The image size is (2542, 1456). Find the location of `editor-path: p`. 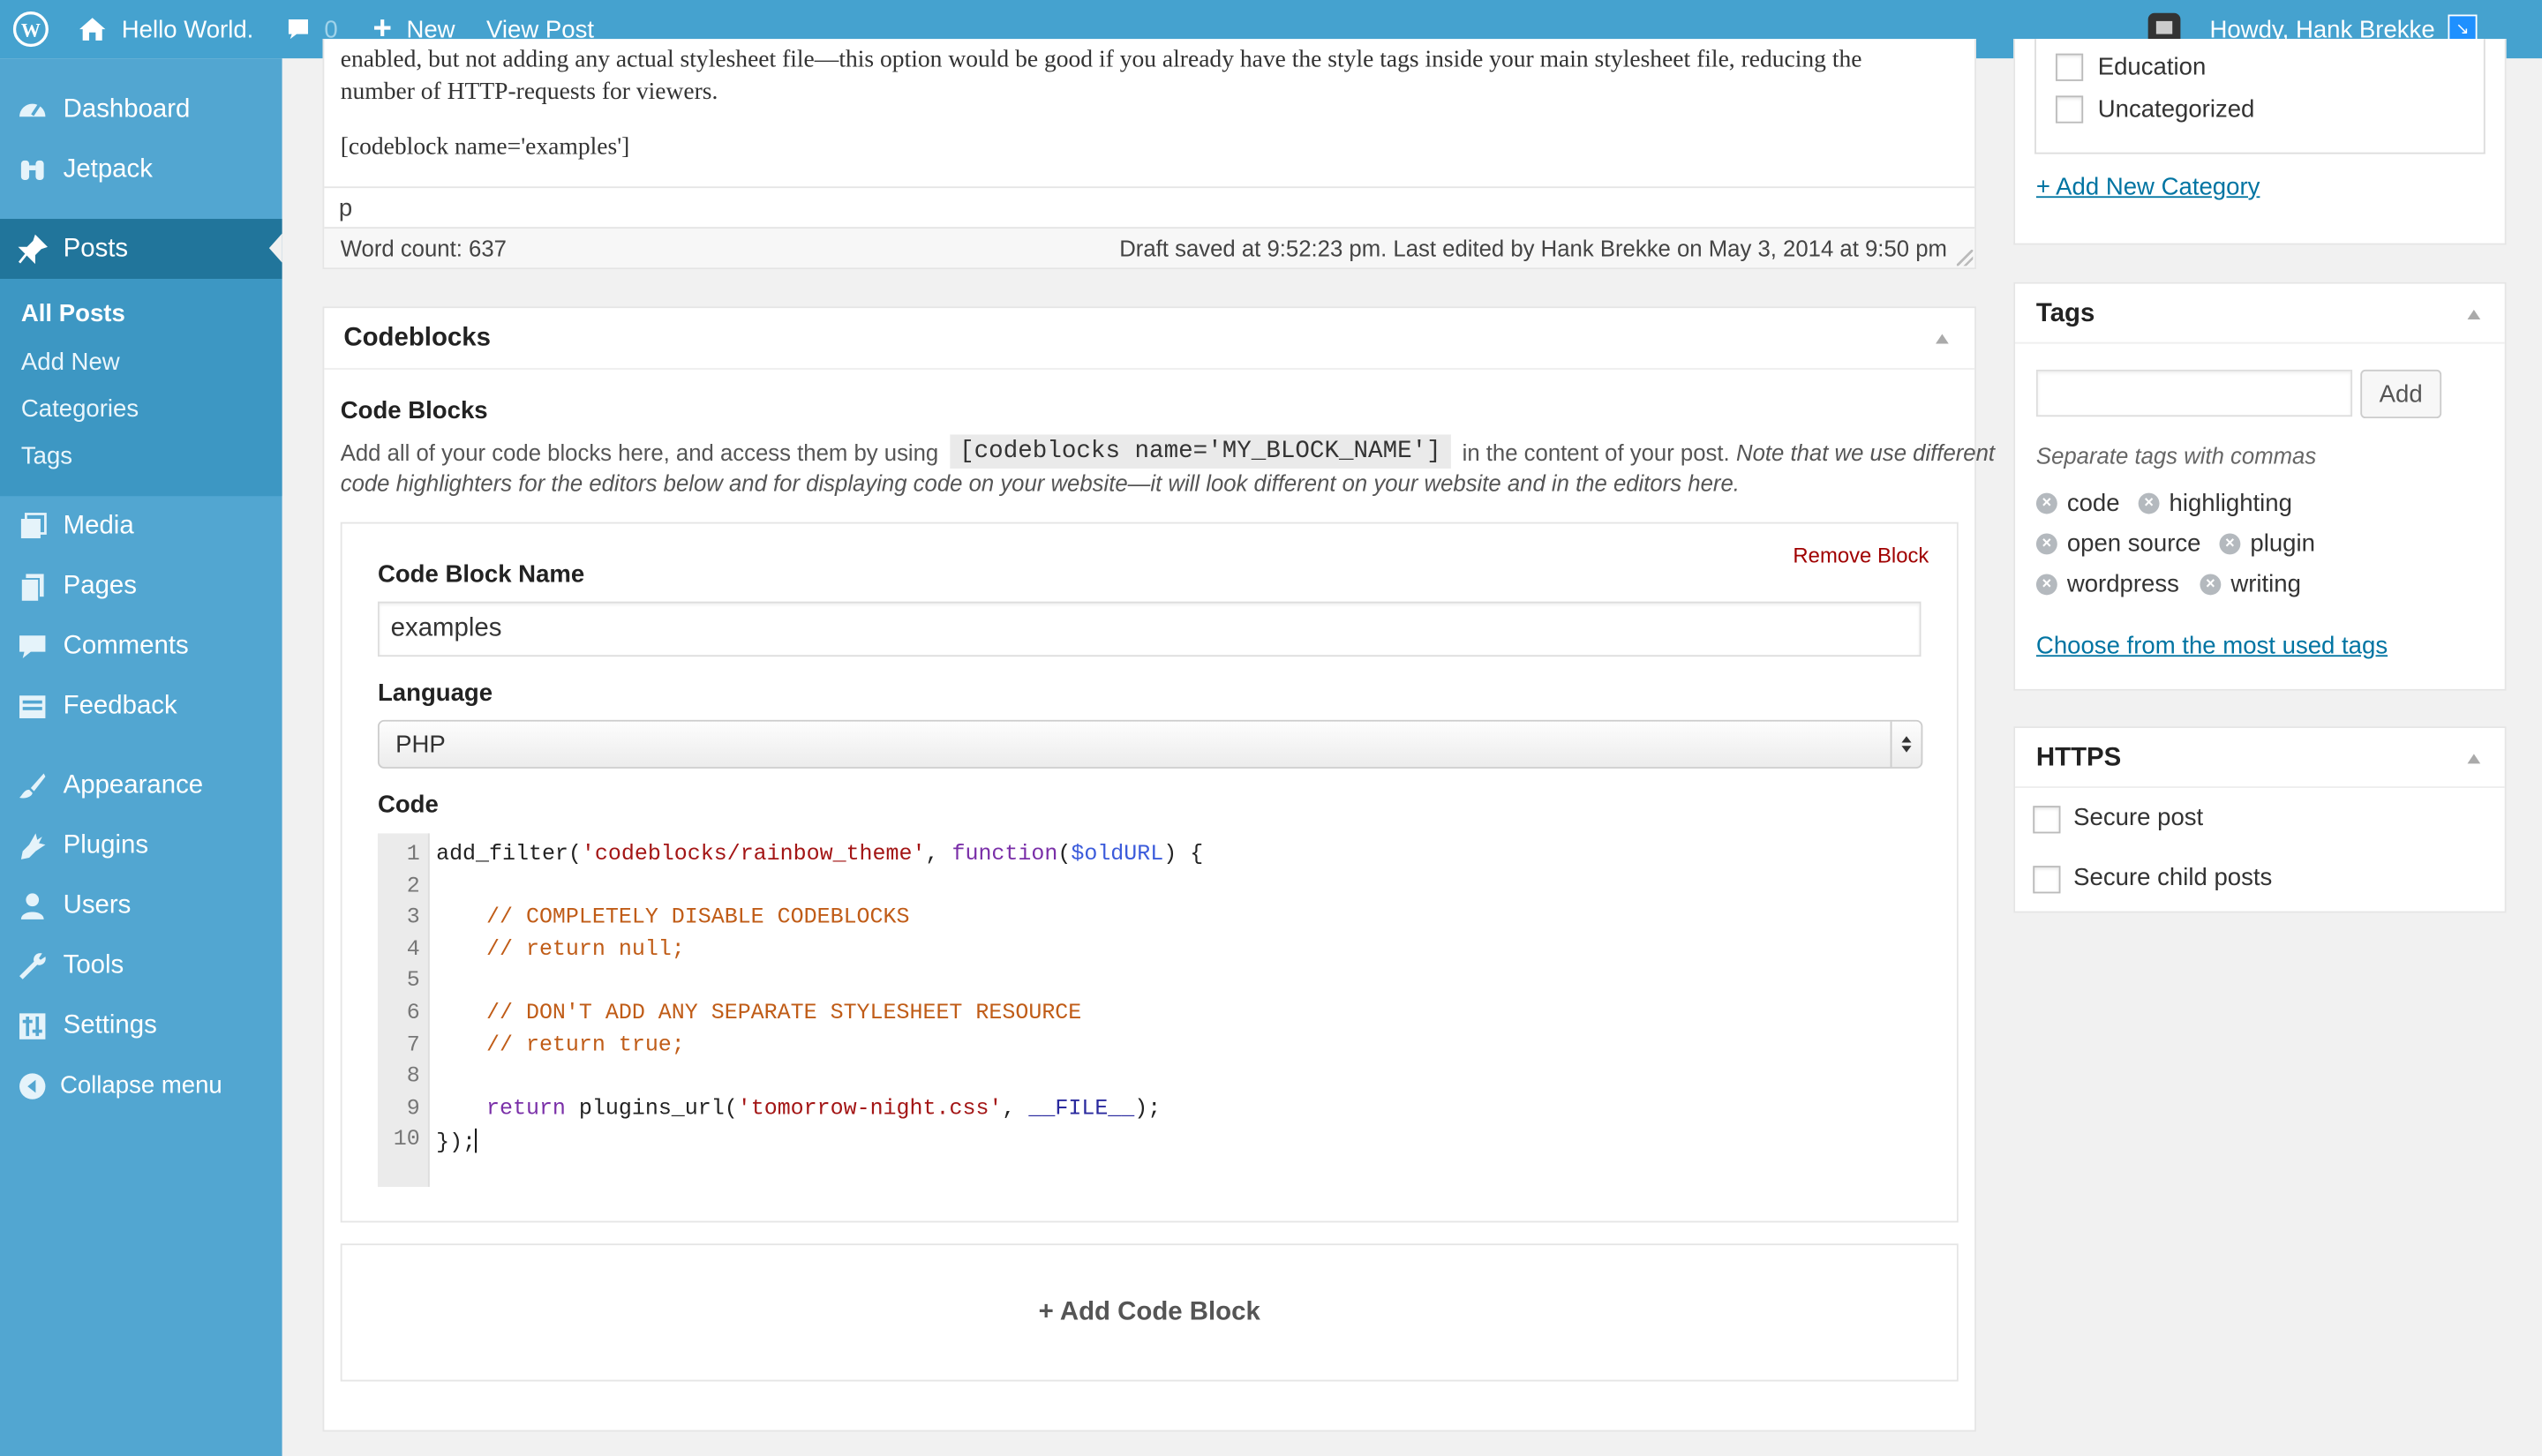

editor-path: p is located at coordinates (346, 208).